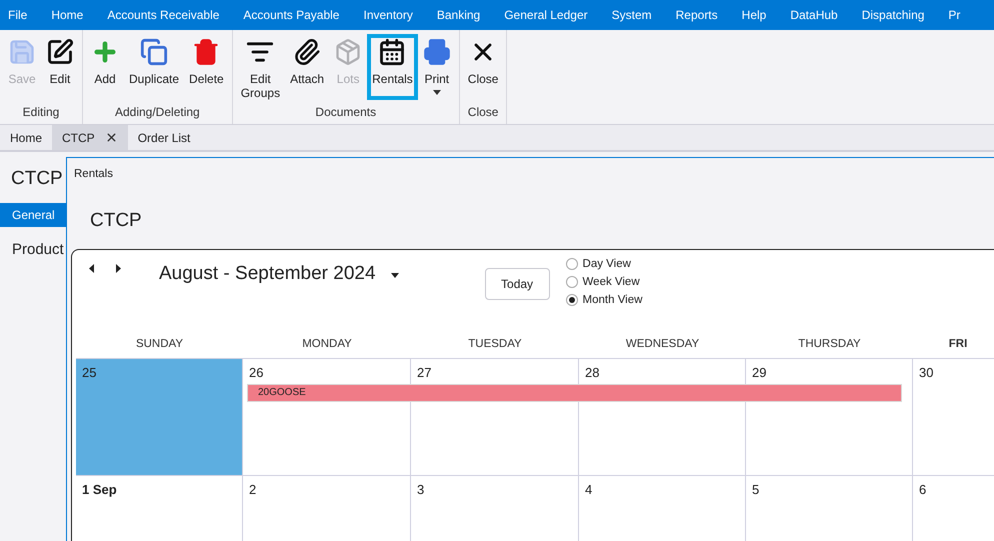 The image size is (994, 541). Describe the element at coordinates (759, 372) in the screenshot. I see `day-number: 29` at that location.